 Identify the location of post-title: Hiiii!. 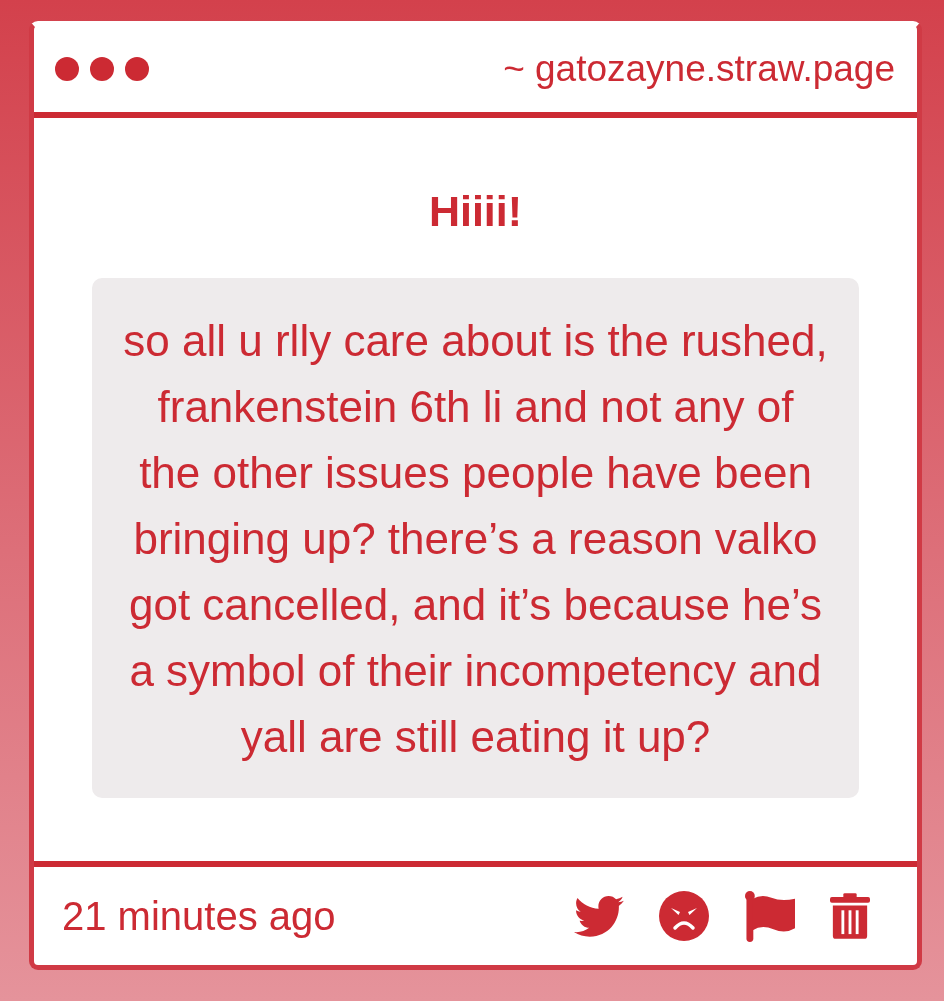
(475, 211).